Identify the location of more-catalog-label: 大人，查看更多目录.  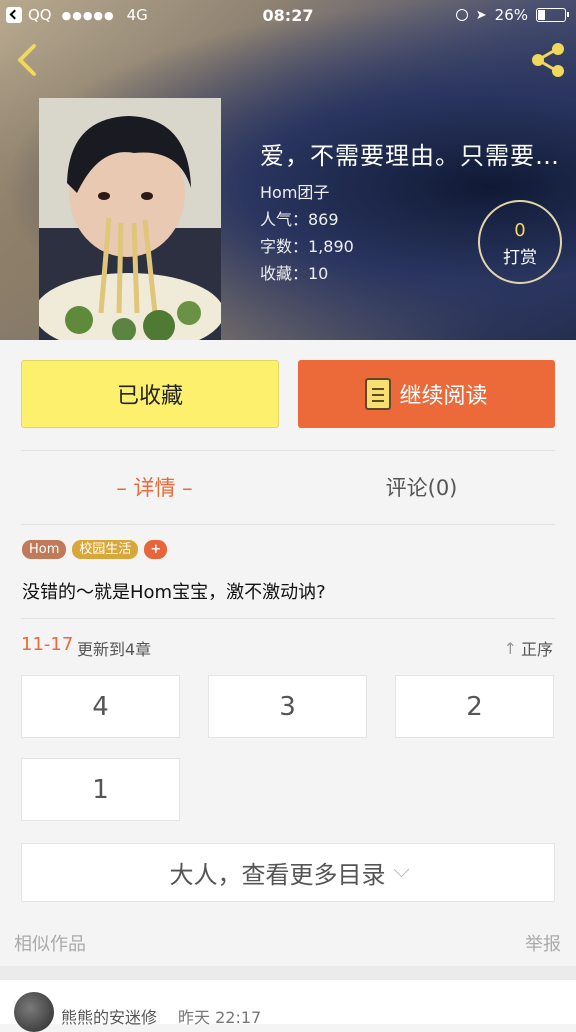
(277, 875).